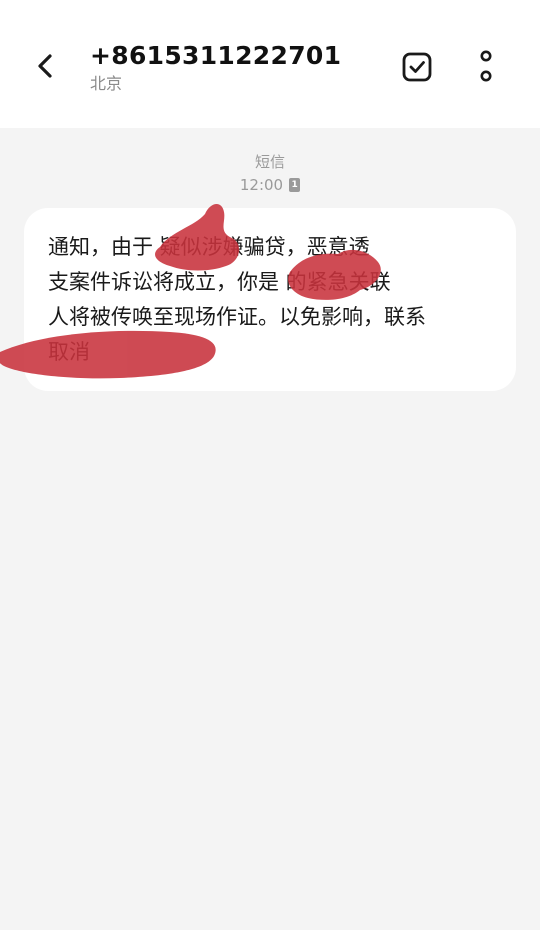 This screenshot has height=930, width=540. I want to click on message-line: 取消, so click(69, 352).